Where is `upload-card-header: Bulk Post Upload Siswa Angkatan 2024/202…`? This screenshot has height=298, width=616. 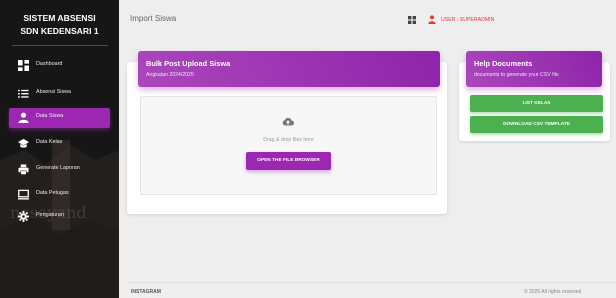 upload-card-header: Bulk Post Upload Siswa Angkatan 2024/202… is located at coordinates (289, 69).